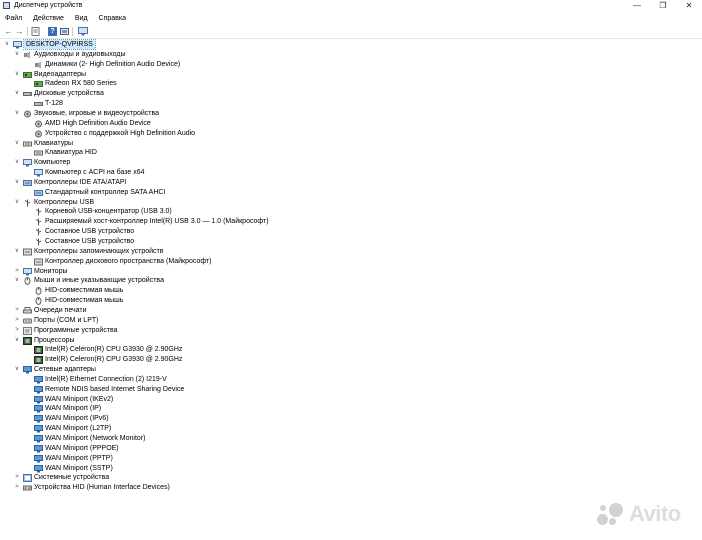 The width and height of the screenshot is (702, 540). Describe the element at coordinates (80, 54) in the screenshot. I see `tree-node-label: Аудиовходы и аудиовыходы` at that location.